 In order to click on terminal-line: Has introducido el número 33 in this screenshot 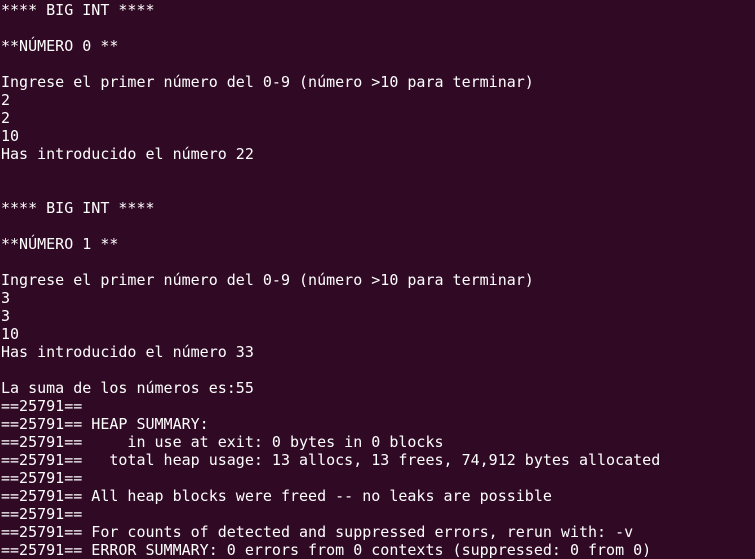, I will do `click(127, 352)`.